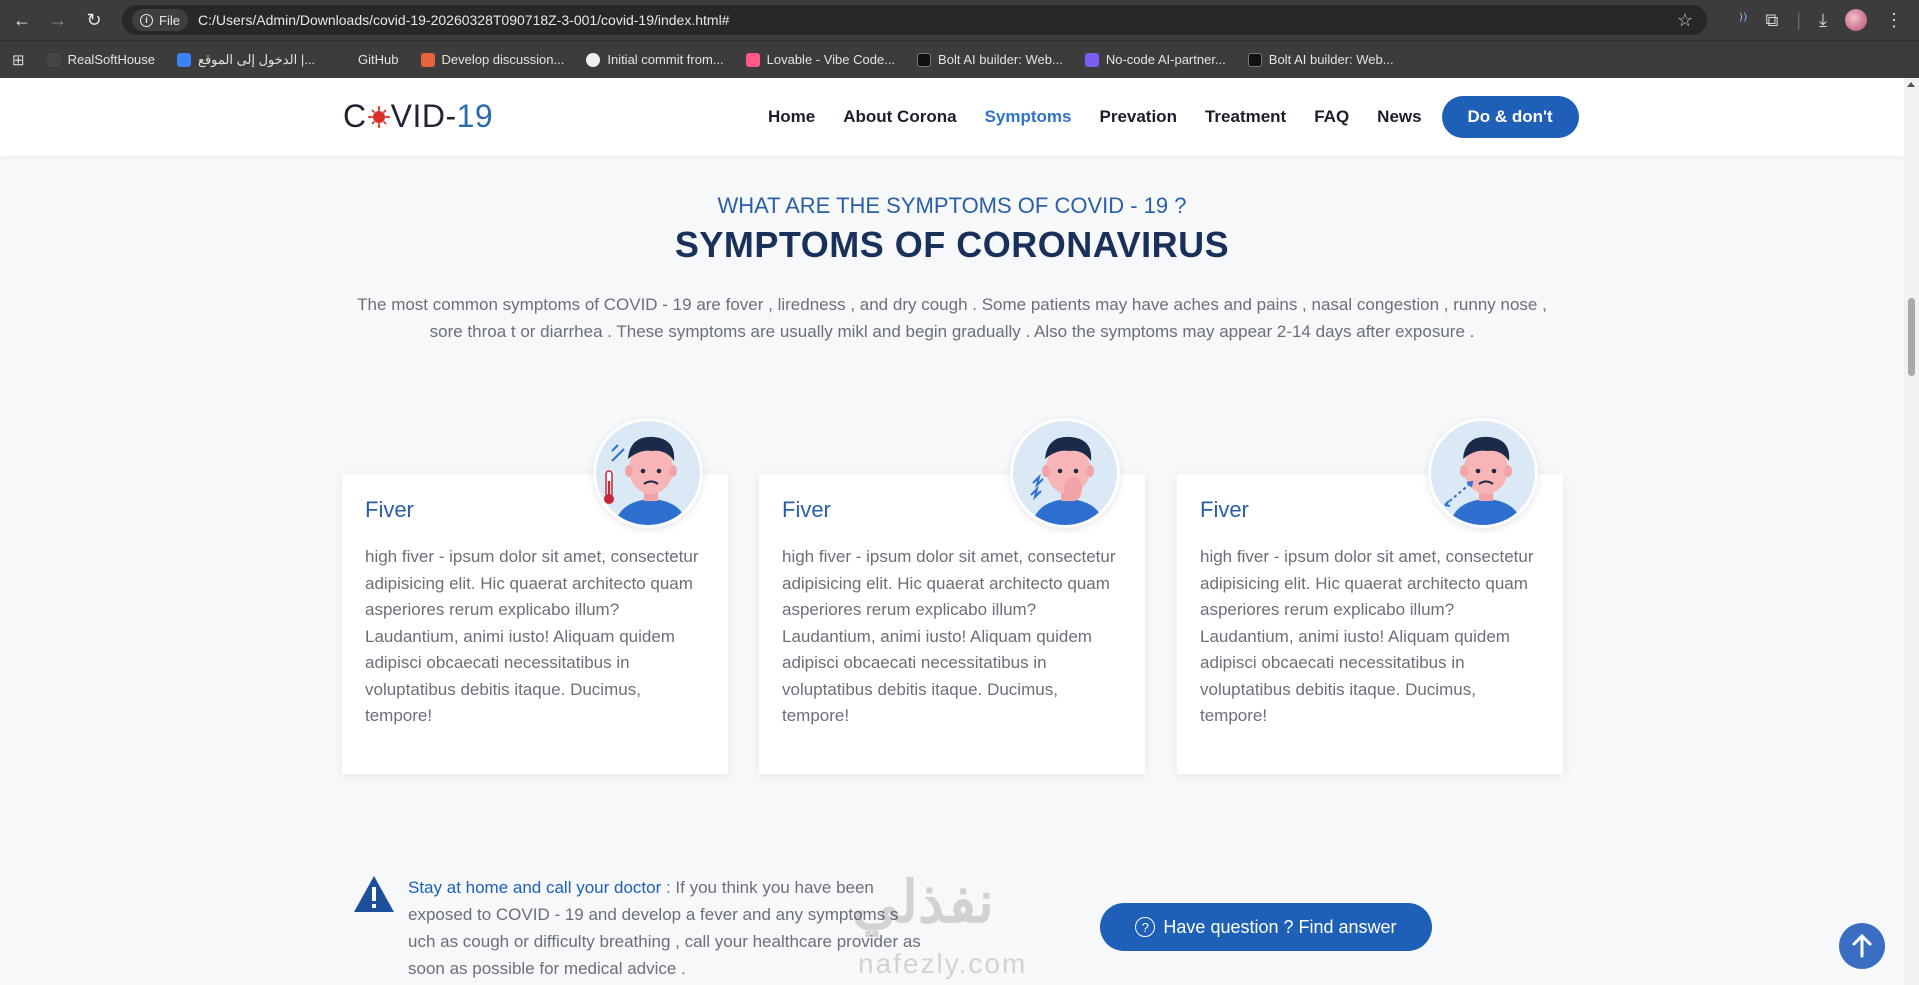 Image resolution: width=1919 pixels, height=985 pixels. Describe the element at coordinates (1399, 117) in the screenshot. I see `nav-news: News` at that location.